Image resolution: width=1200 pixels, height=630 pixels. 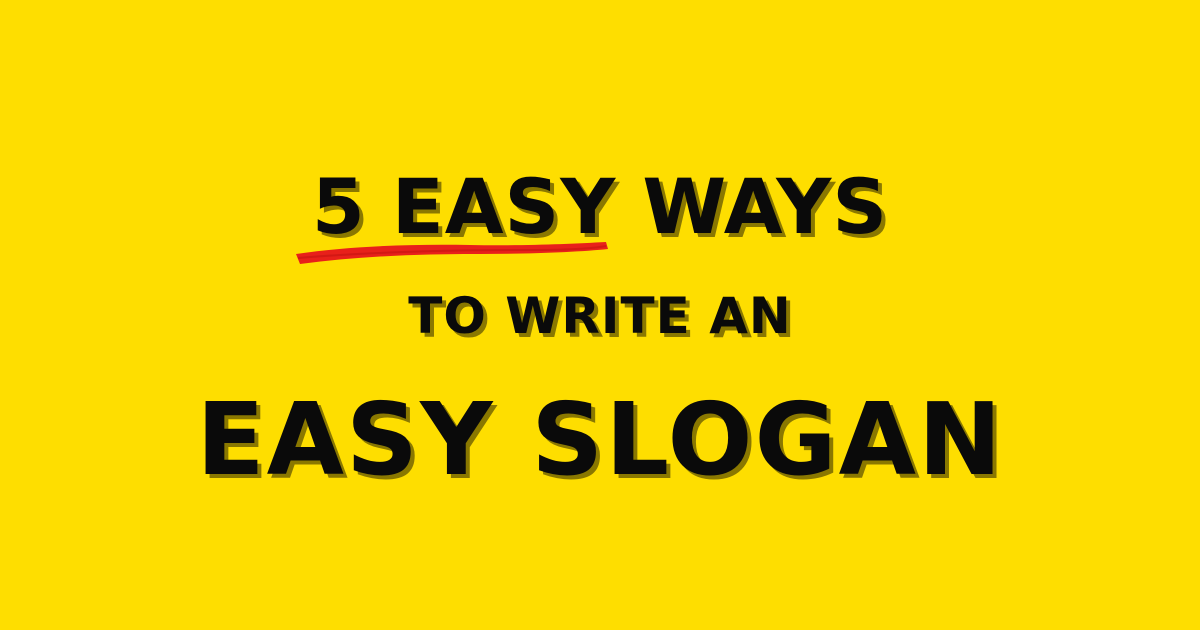 I want to click on headline-line-3: EASY SLOGAN, so click(x=600, y=439).